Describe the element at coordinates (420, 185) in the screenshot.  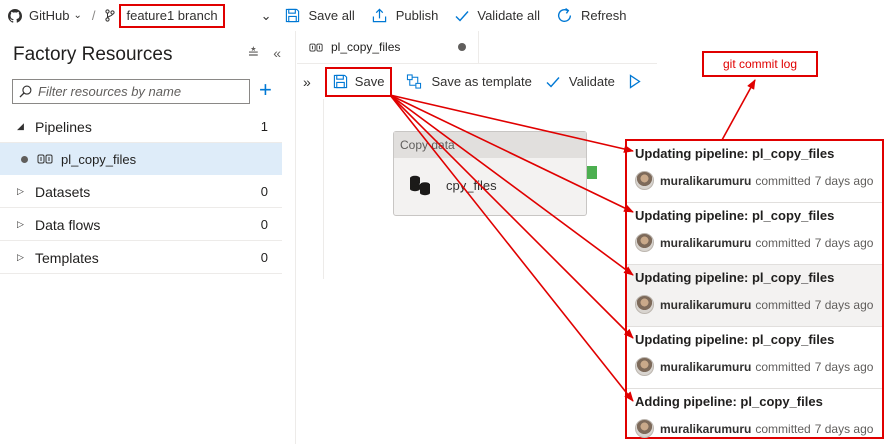
I see `copy-data-icon` at that location.